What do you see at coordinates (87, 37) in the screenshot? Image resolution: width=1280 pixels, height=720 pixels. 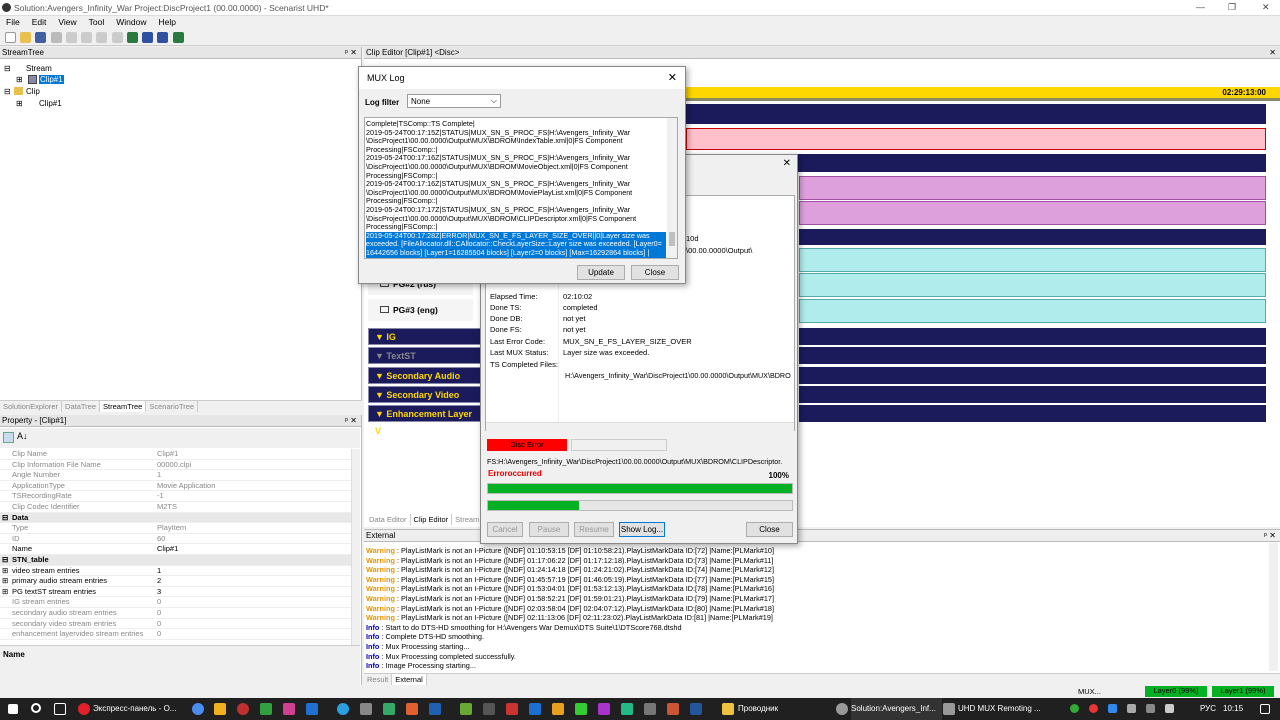 I see `paste-icon` at bounding box center [87, 37].